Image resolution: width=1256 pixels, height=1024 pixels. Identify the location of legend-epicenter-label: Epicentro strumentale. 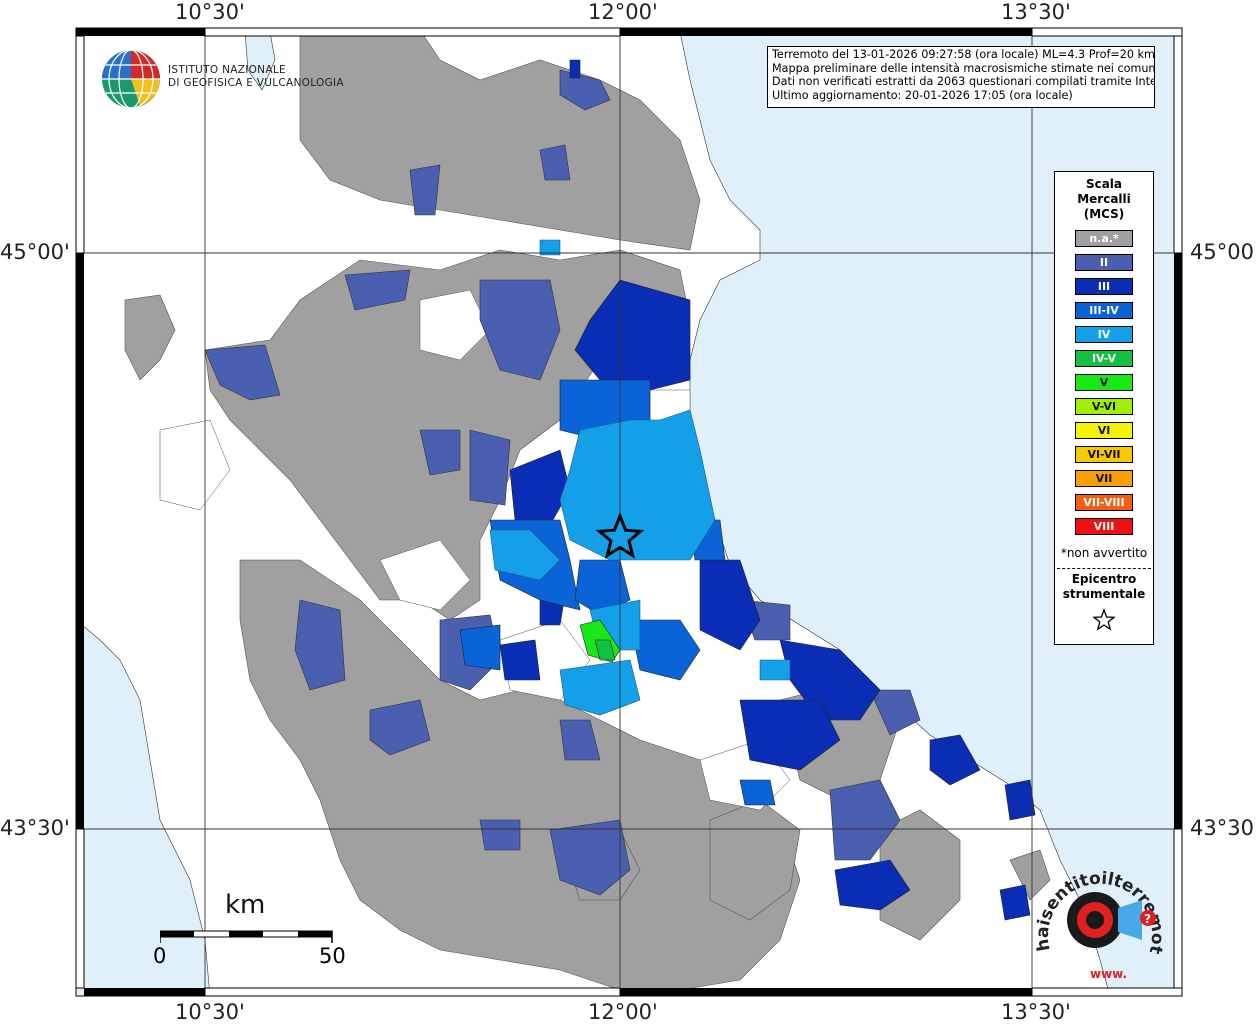
(1104, 587).